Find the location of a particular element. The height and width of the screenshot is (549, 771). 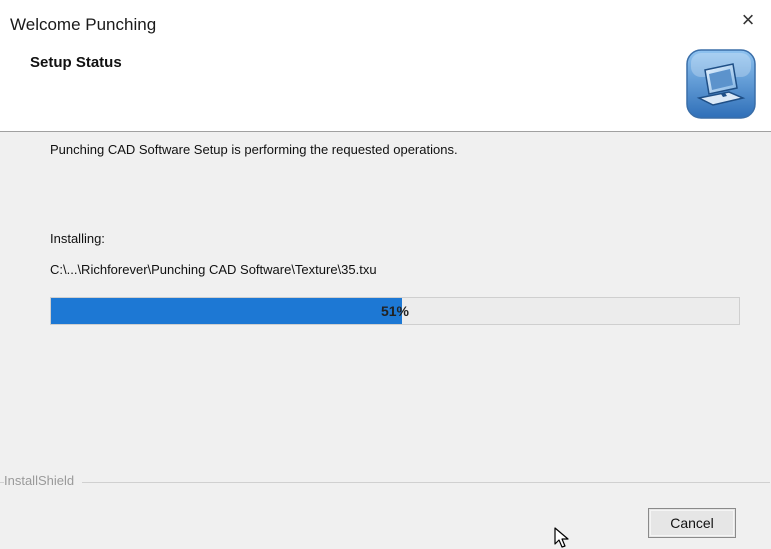

close-button: × is located at coordinates (748, 20).